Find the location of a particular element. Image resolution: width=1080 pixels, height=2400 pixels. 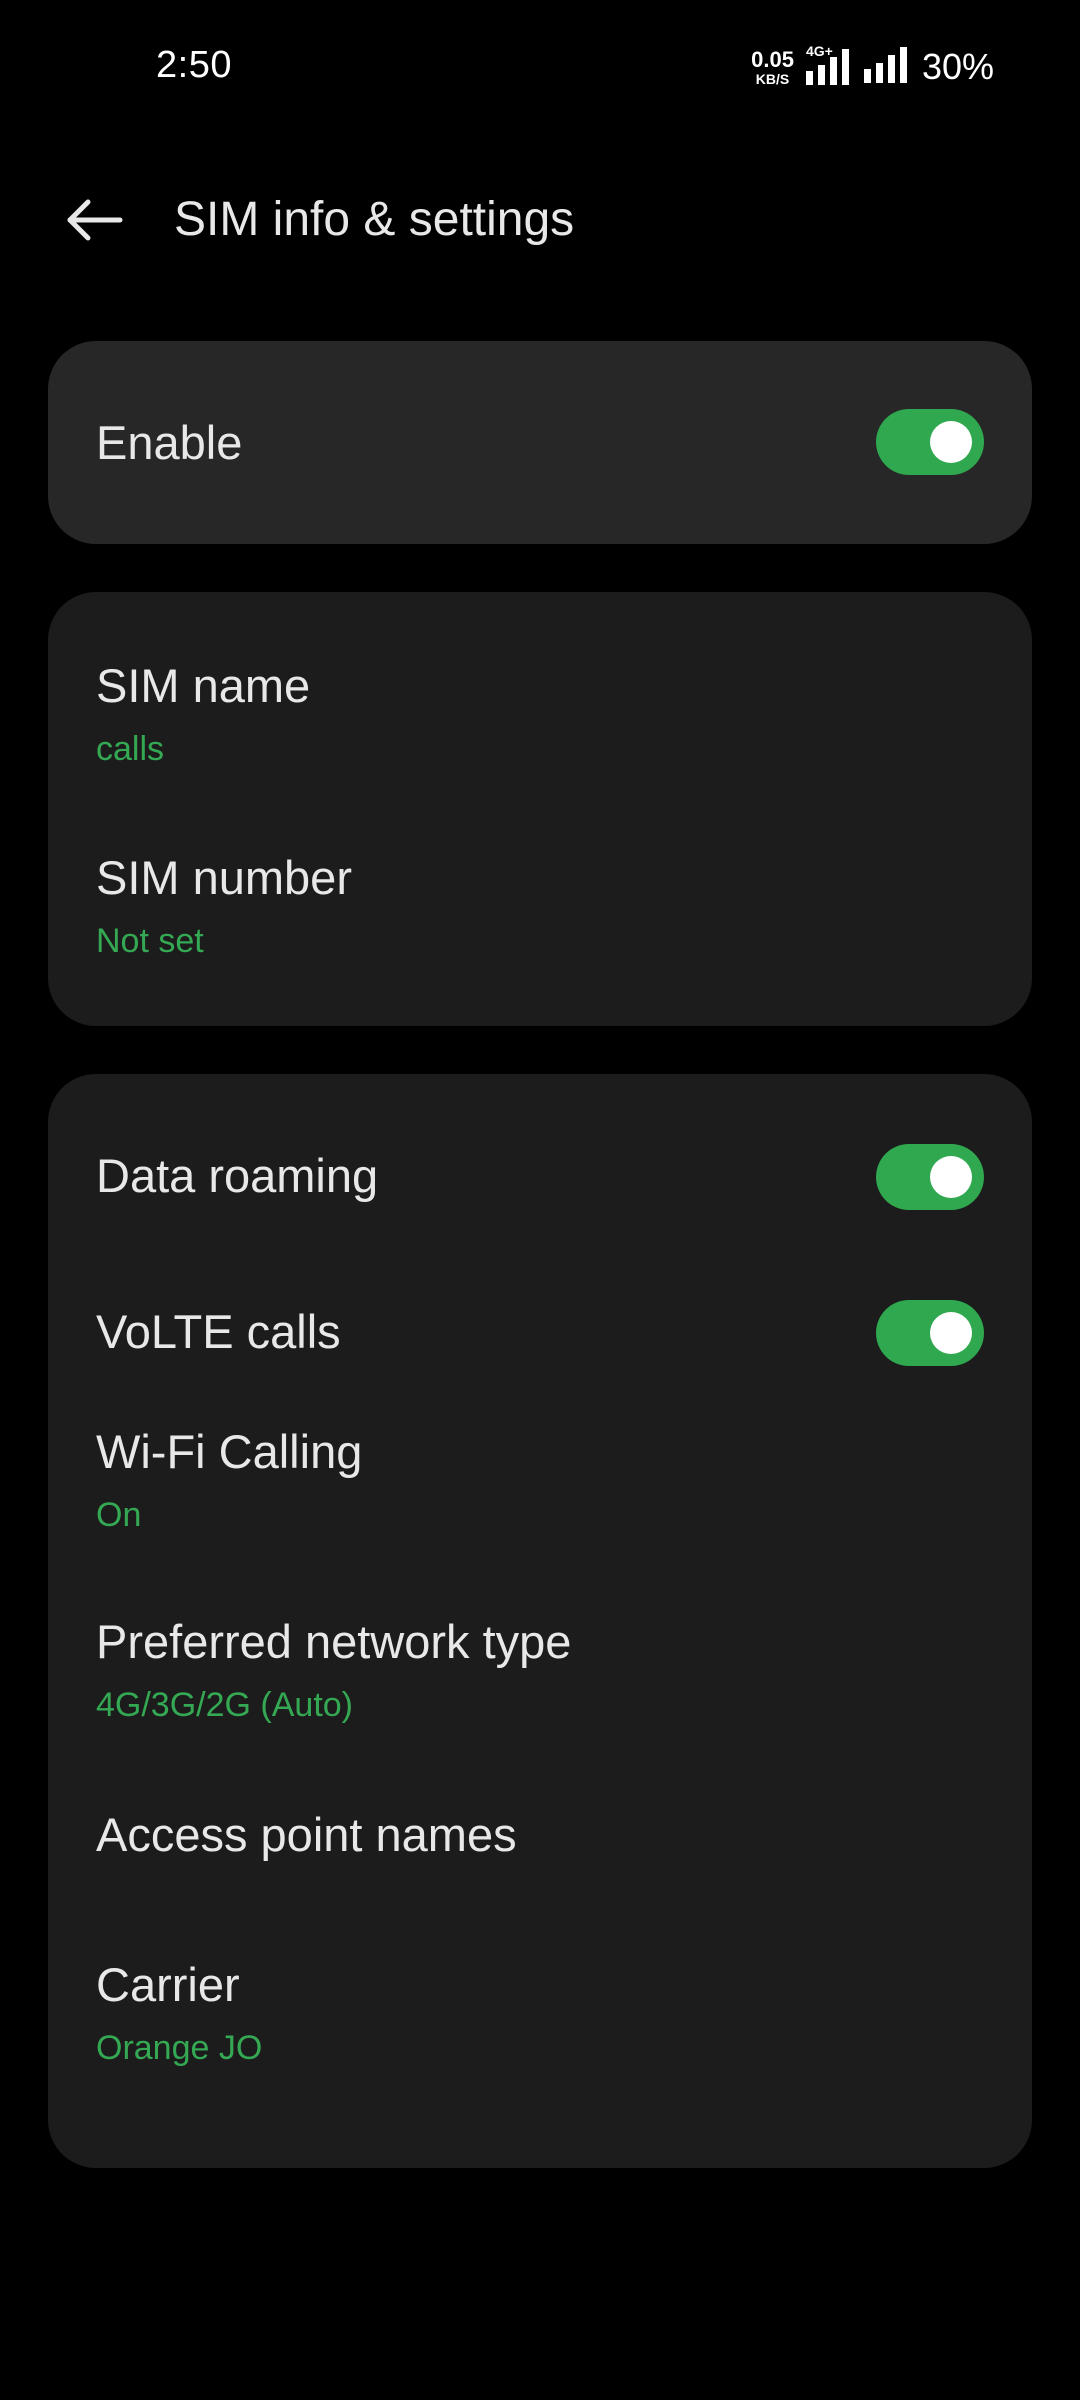

status-time: 2:50 is located at coordinates (194, 65).